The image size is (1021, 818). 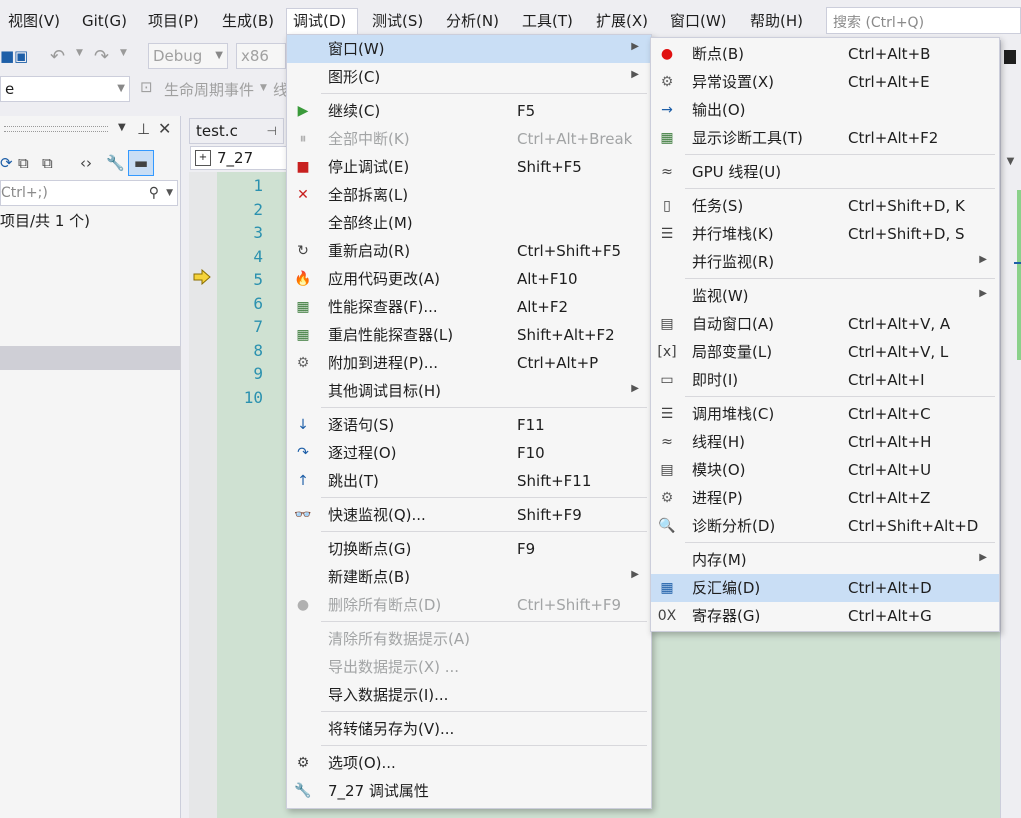 What do you see at coordinates (101, 56) in the screenshot?
I see `redo-icon: ↷` at bounding box center [101, 56].